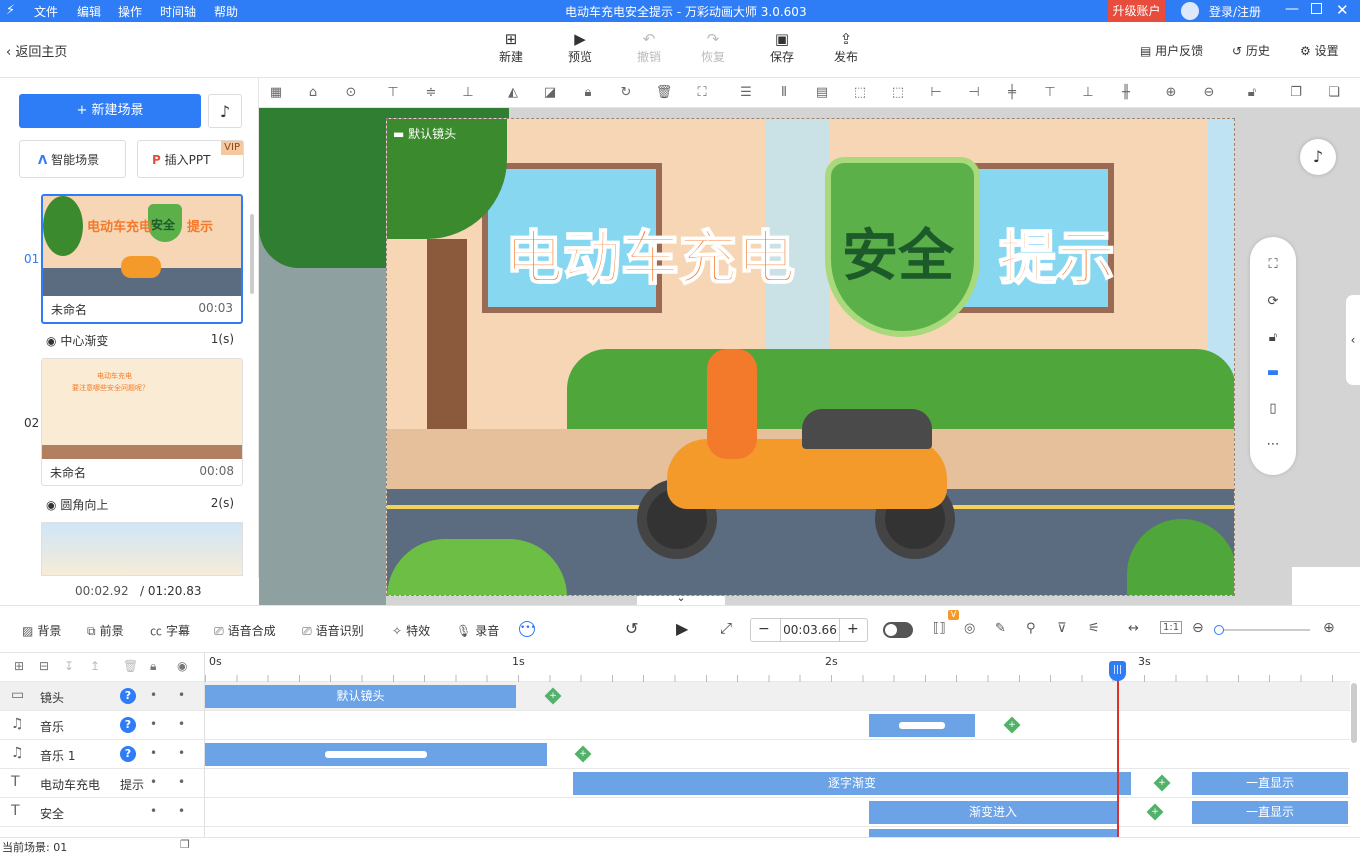 Image resolution: width=1360 pixels, height=855 pixels. I want to click on voice-recog-button: ⎚ 语音识别, so click(333, 630).